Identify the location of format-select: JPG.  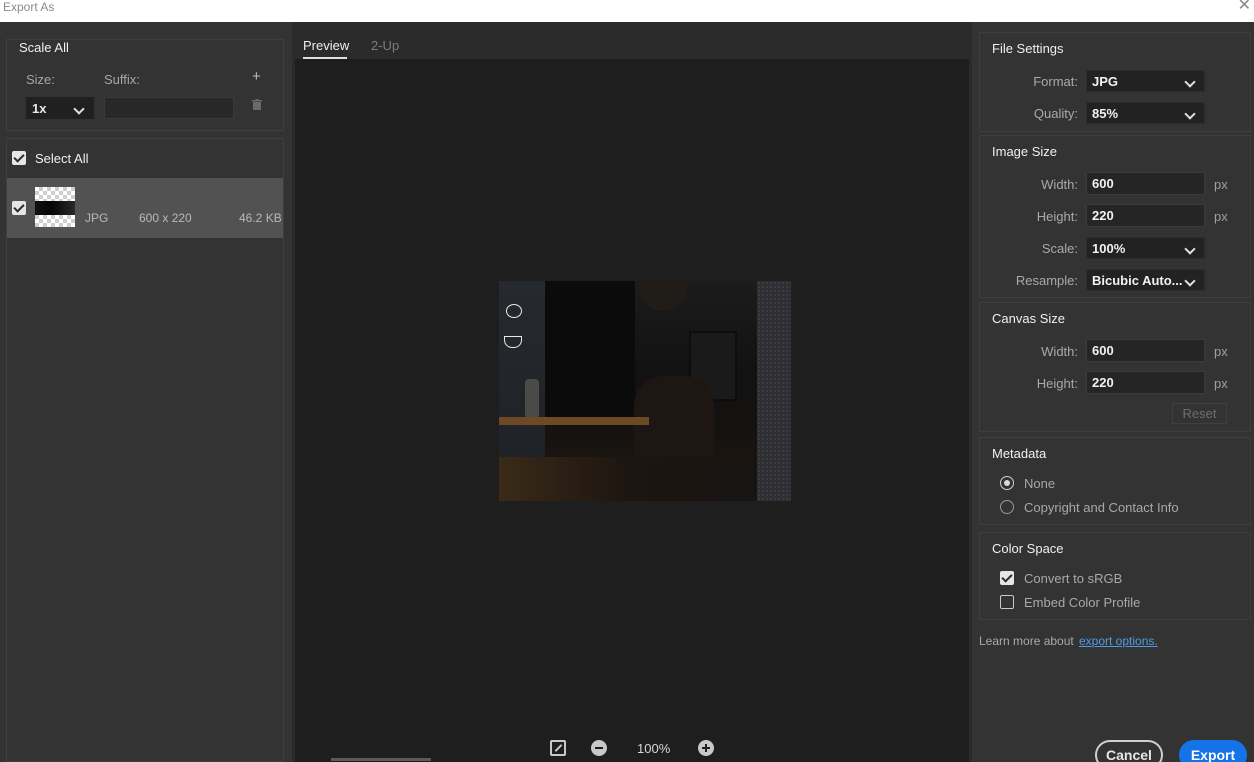
(1145, 81).